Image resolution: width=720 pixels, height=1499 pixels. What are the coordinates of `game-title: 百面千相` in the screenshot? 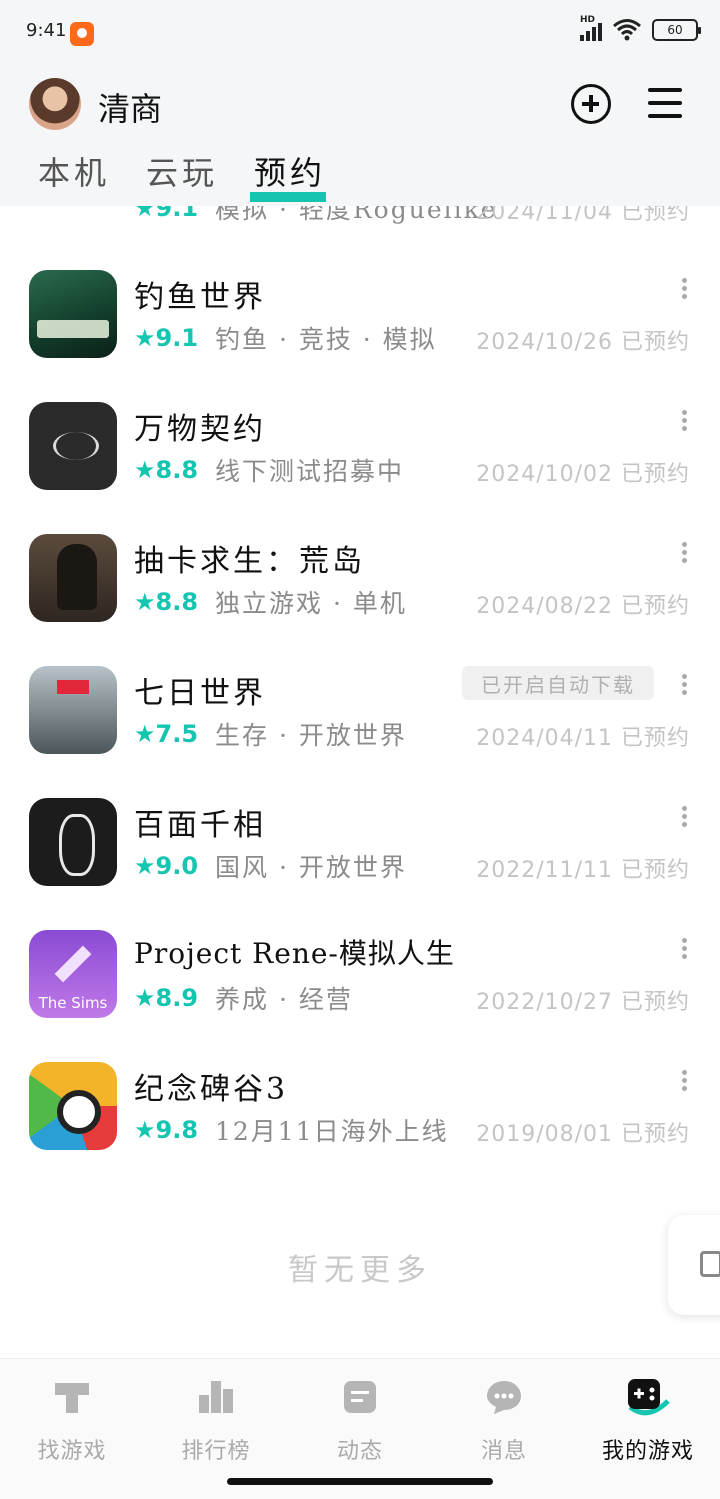 It's located at (200, 822).